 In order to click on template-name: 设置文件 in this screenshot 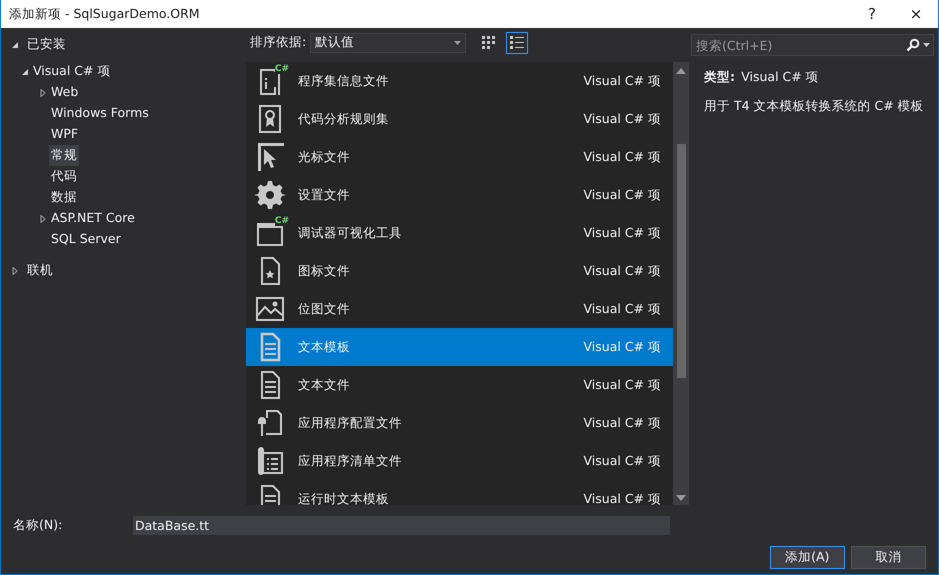, I will do `click(324, 195)`.